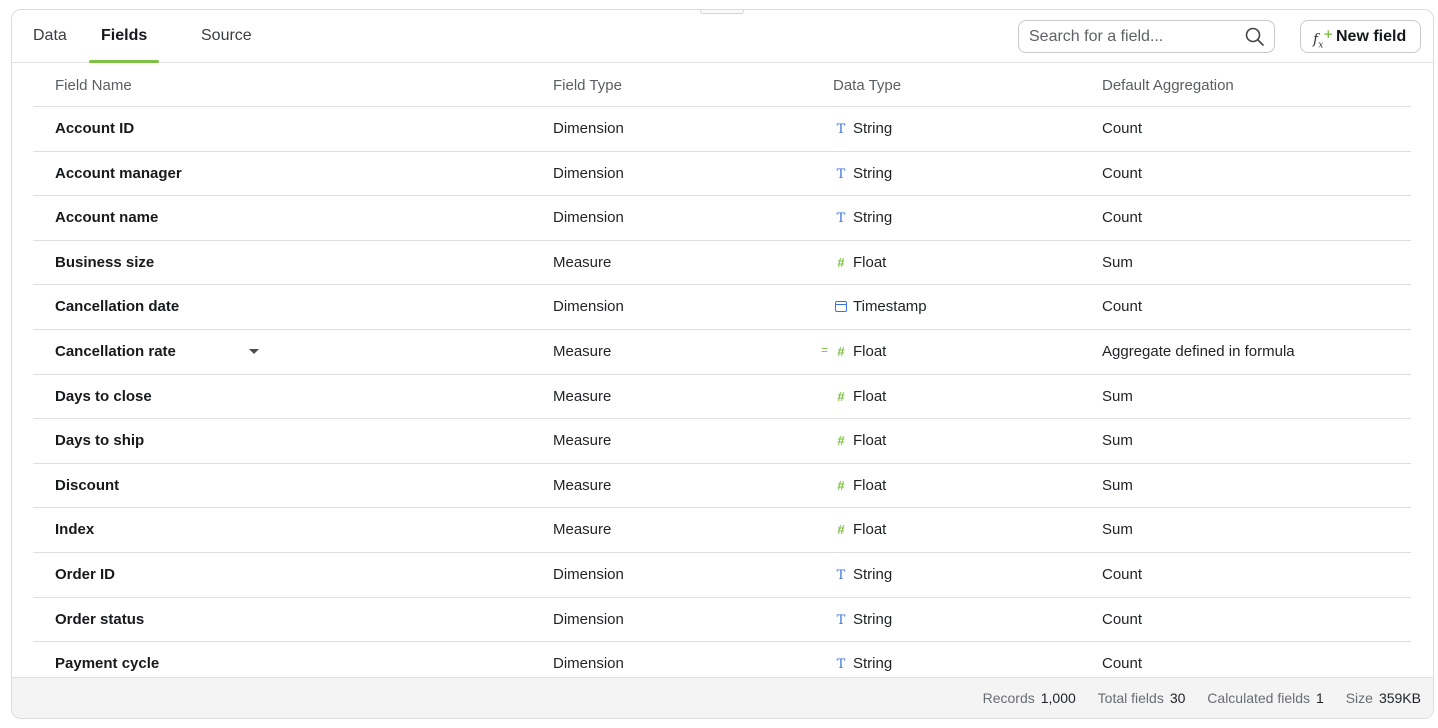 This screenshot has width=1438, height=728. I want to click on field-name: Index, so click(75, 530).